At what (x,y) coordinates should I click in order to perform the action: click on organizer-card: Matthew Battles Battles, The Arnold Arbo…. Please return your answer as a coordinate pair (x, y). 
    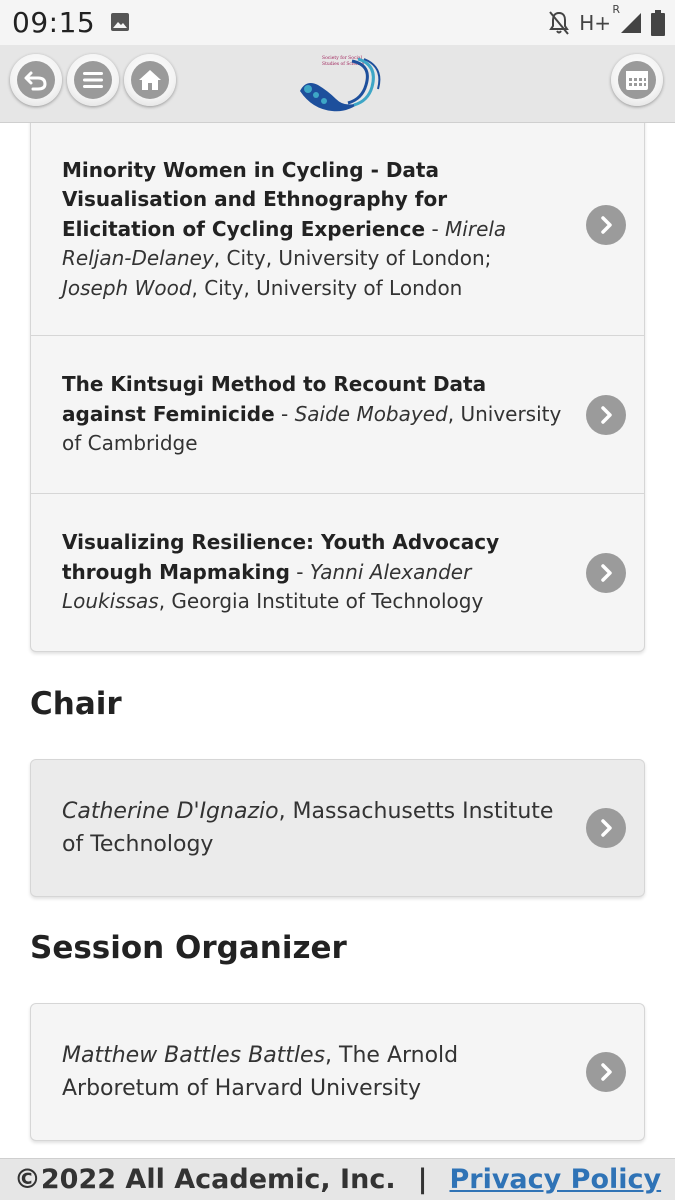
    Looking at the image, I should click on (337, 1072).